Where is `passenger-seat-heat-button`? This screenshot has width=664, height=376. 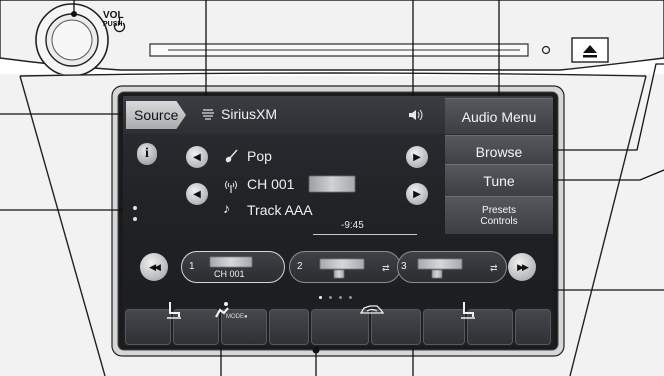
passenger-seat-heat-button is located at coordinates (487, 323).